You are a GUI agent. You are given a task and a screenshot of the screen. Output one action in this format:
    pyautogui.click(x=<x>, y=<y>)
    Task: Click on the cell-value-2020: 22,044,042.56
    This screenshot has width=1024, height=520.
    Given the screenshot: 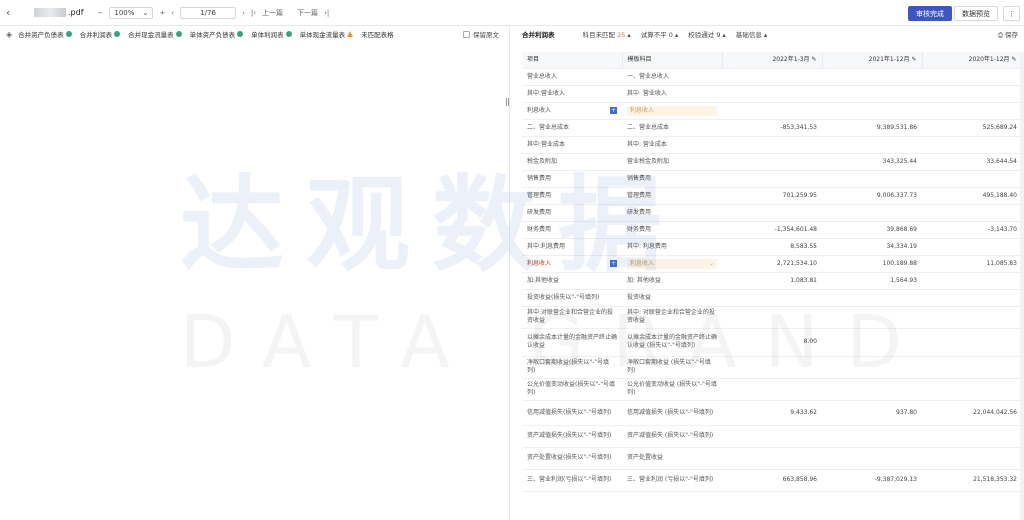 What is the action you would take?
    pyautogui.click(x=972, y=413)
    